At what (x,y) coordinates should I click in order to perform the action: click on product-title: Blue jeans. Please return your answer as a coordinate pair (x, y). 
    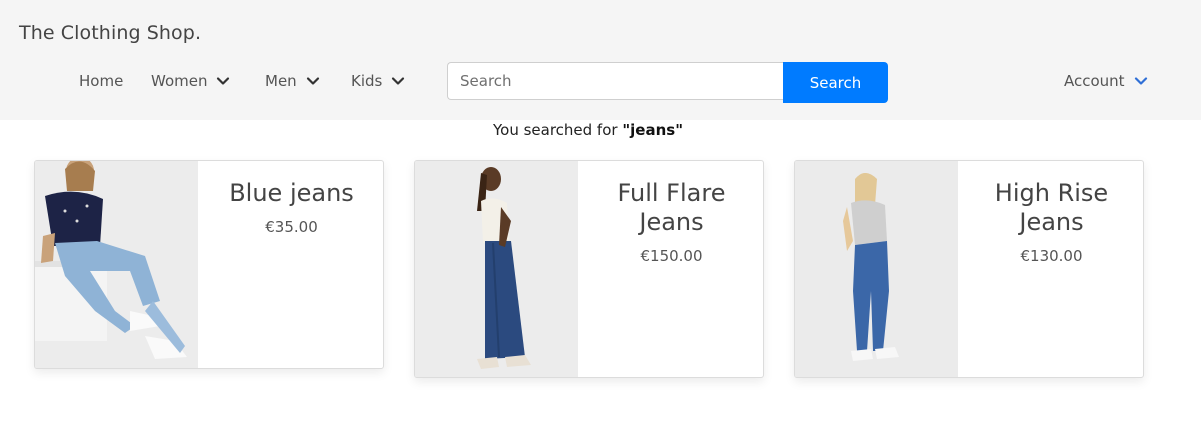
    Looking at the image, I should click on (290, 193).